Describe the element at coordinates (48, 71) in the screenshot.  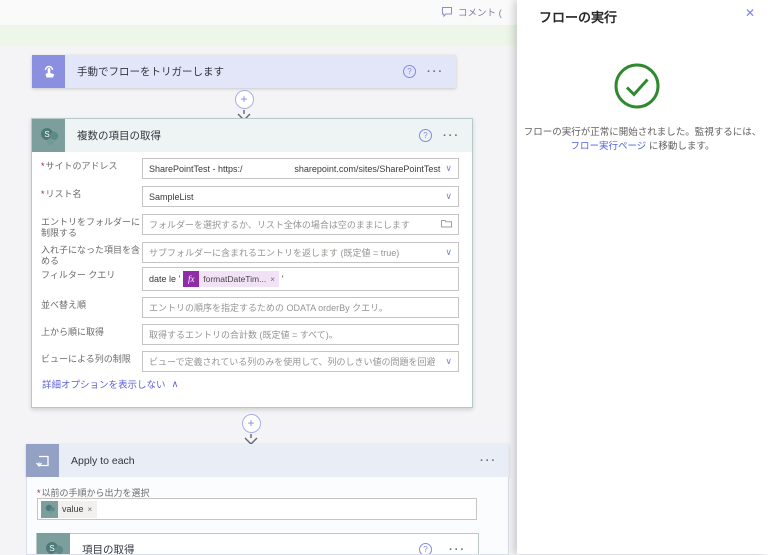
I see `manual-trigger-icon` at that location.